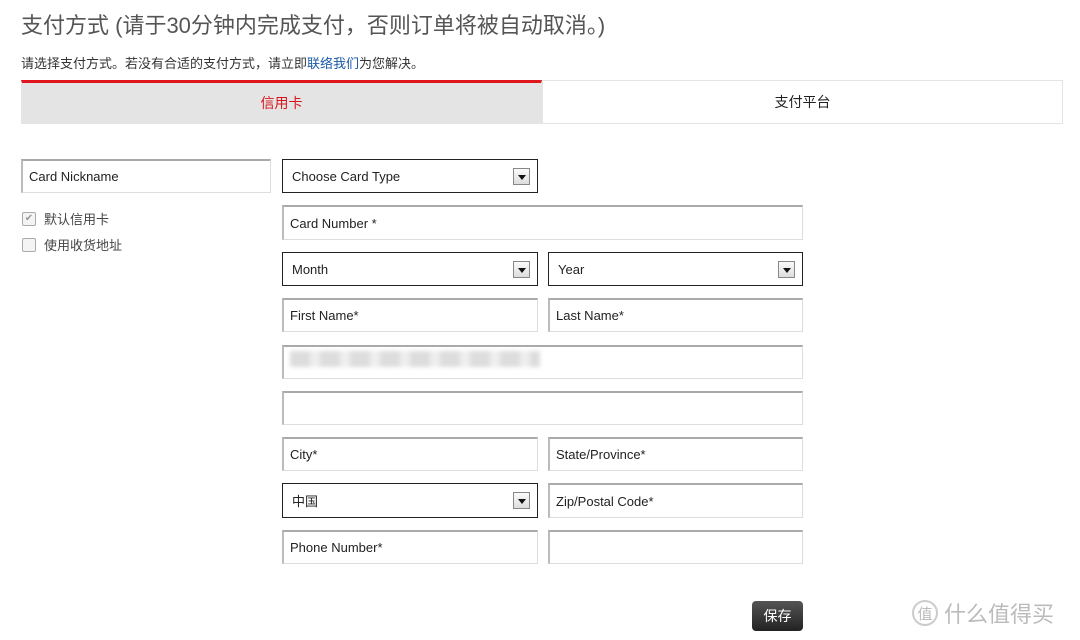 The width and height of the screenshot is (1080, 640). Describe the element at coordinates (392, 63) in the screenshot. I see `subtitle-text-end: 为您解决。` at that location.